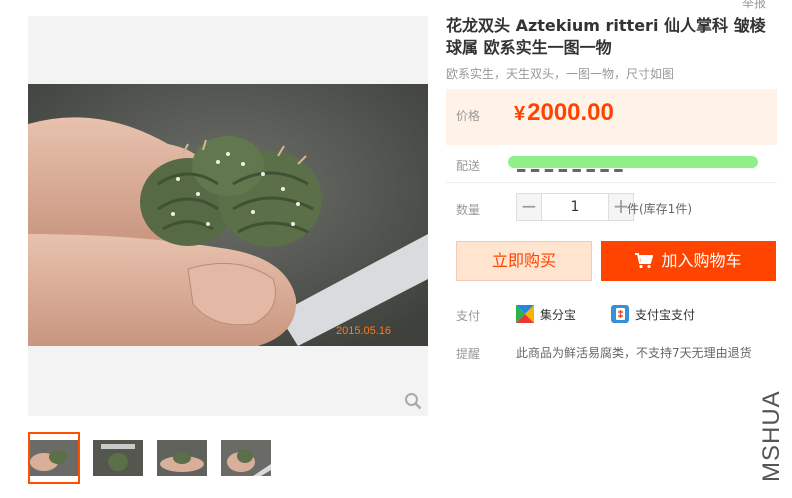  What do you see at coordinates (633, 162) in the screenshot?
I see `shipping-redaction` at bounding box center [633, 162].